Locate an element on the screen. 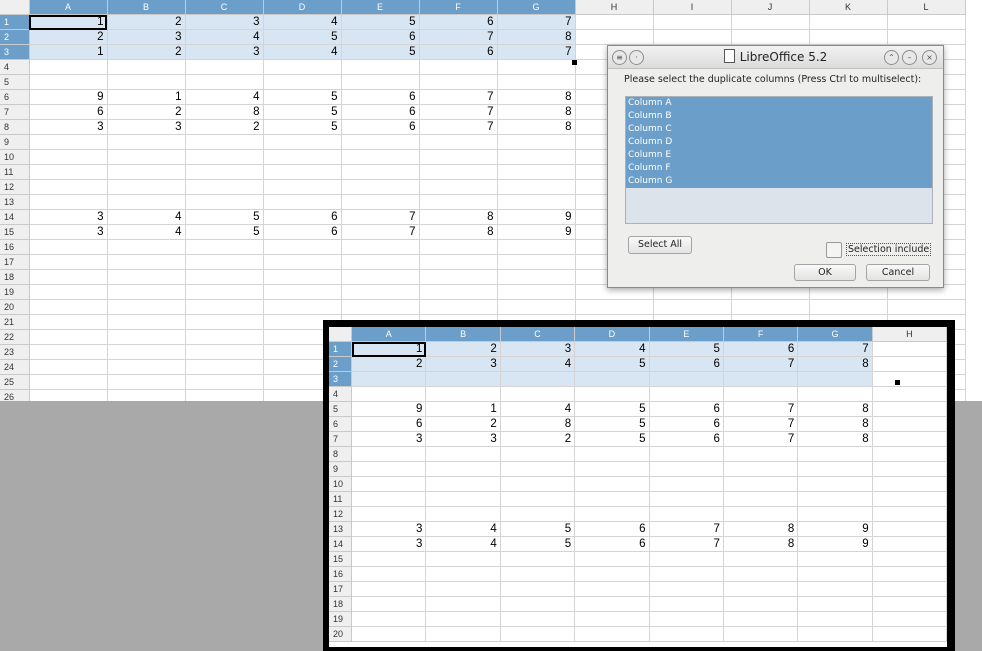  column-list-item: Column B is located at coordinates (779, 116).